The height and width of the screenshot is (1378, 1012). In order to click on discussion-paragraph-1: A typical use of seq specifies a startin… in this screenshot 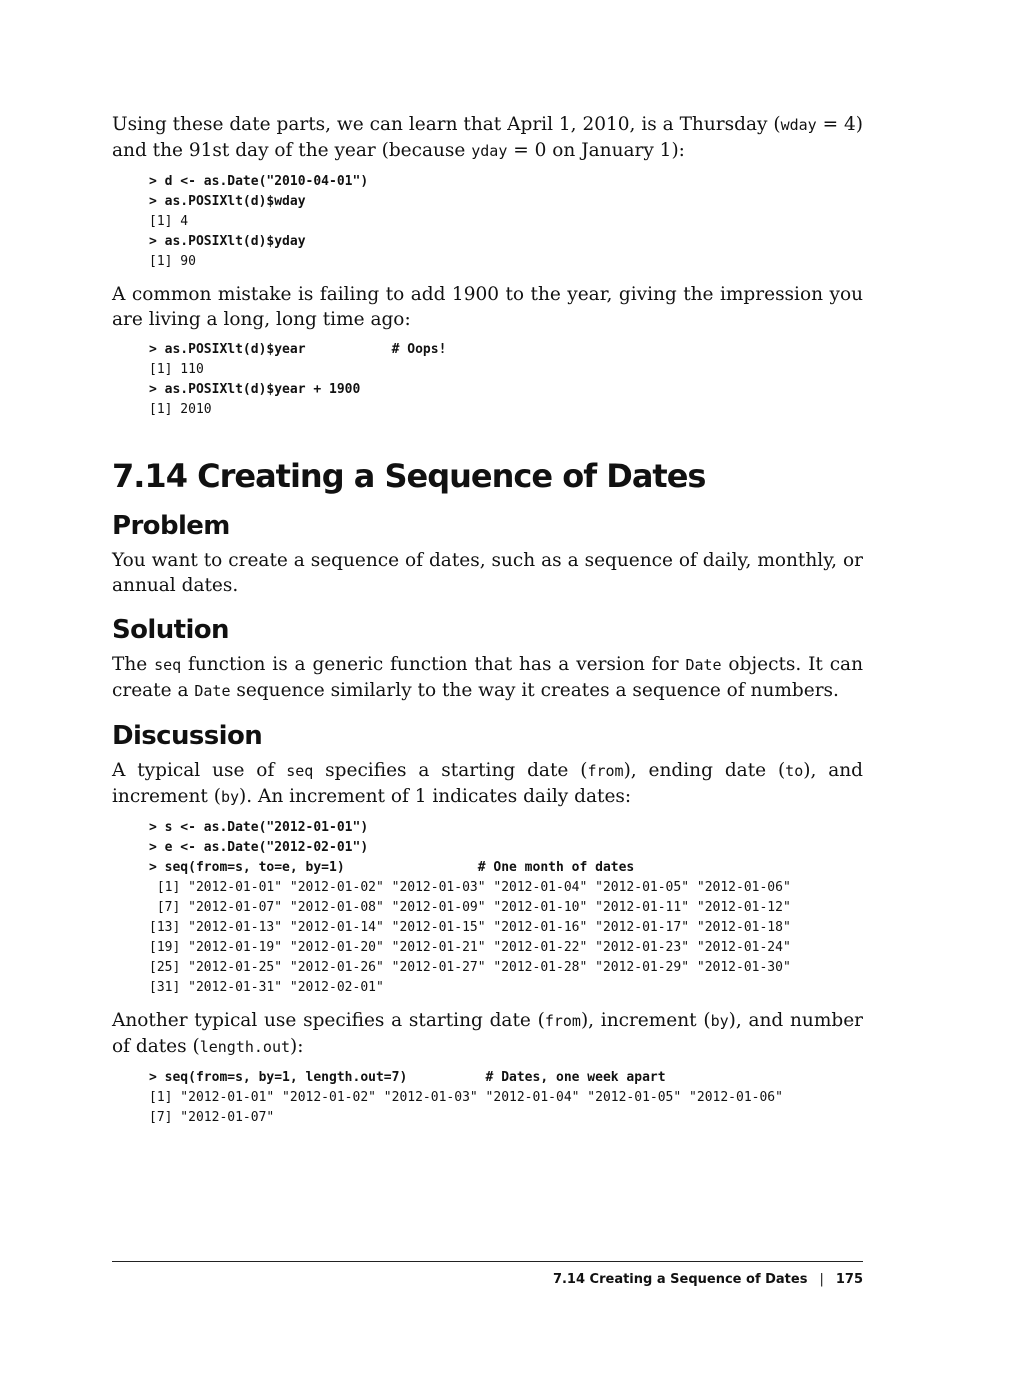, I will do `click(487, 784)`.